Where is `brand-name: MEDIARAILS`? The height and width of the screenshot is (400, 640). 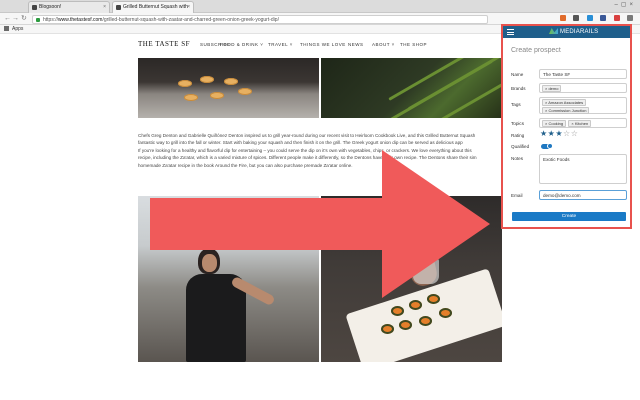
brand-name: MEDIARAILS is located at coordinates (579, 32).